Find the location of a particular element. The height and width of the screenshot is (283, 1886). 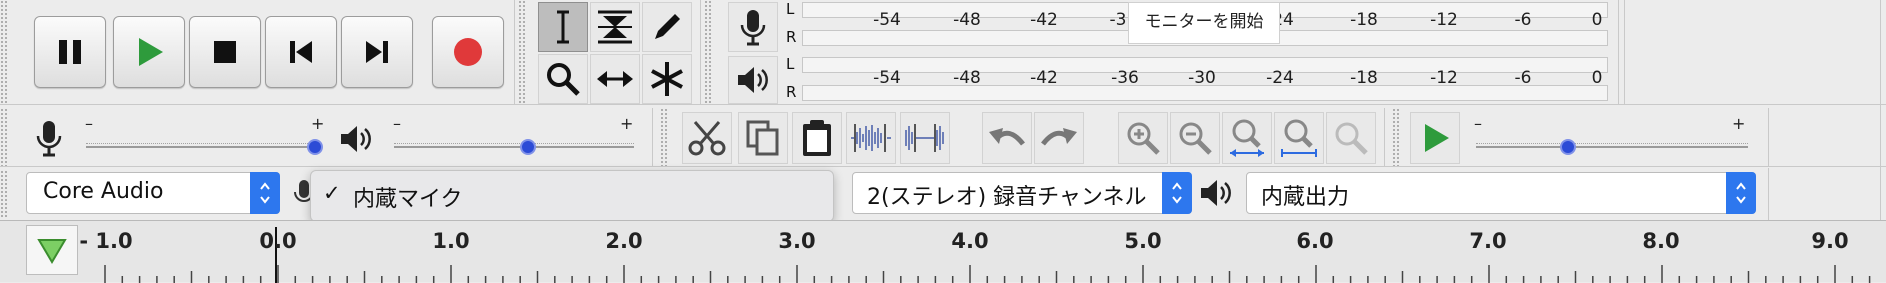

start-monitoring-tooltip: モニターを開始 is located at coordinates (1204, 23).